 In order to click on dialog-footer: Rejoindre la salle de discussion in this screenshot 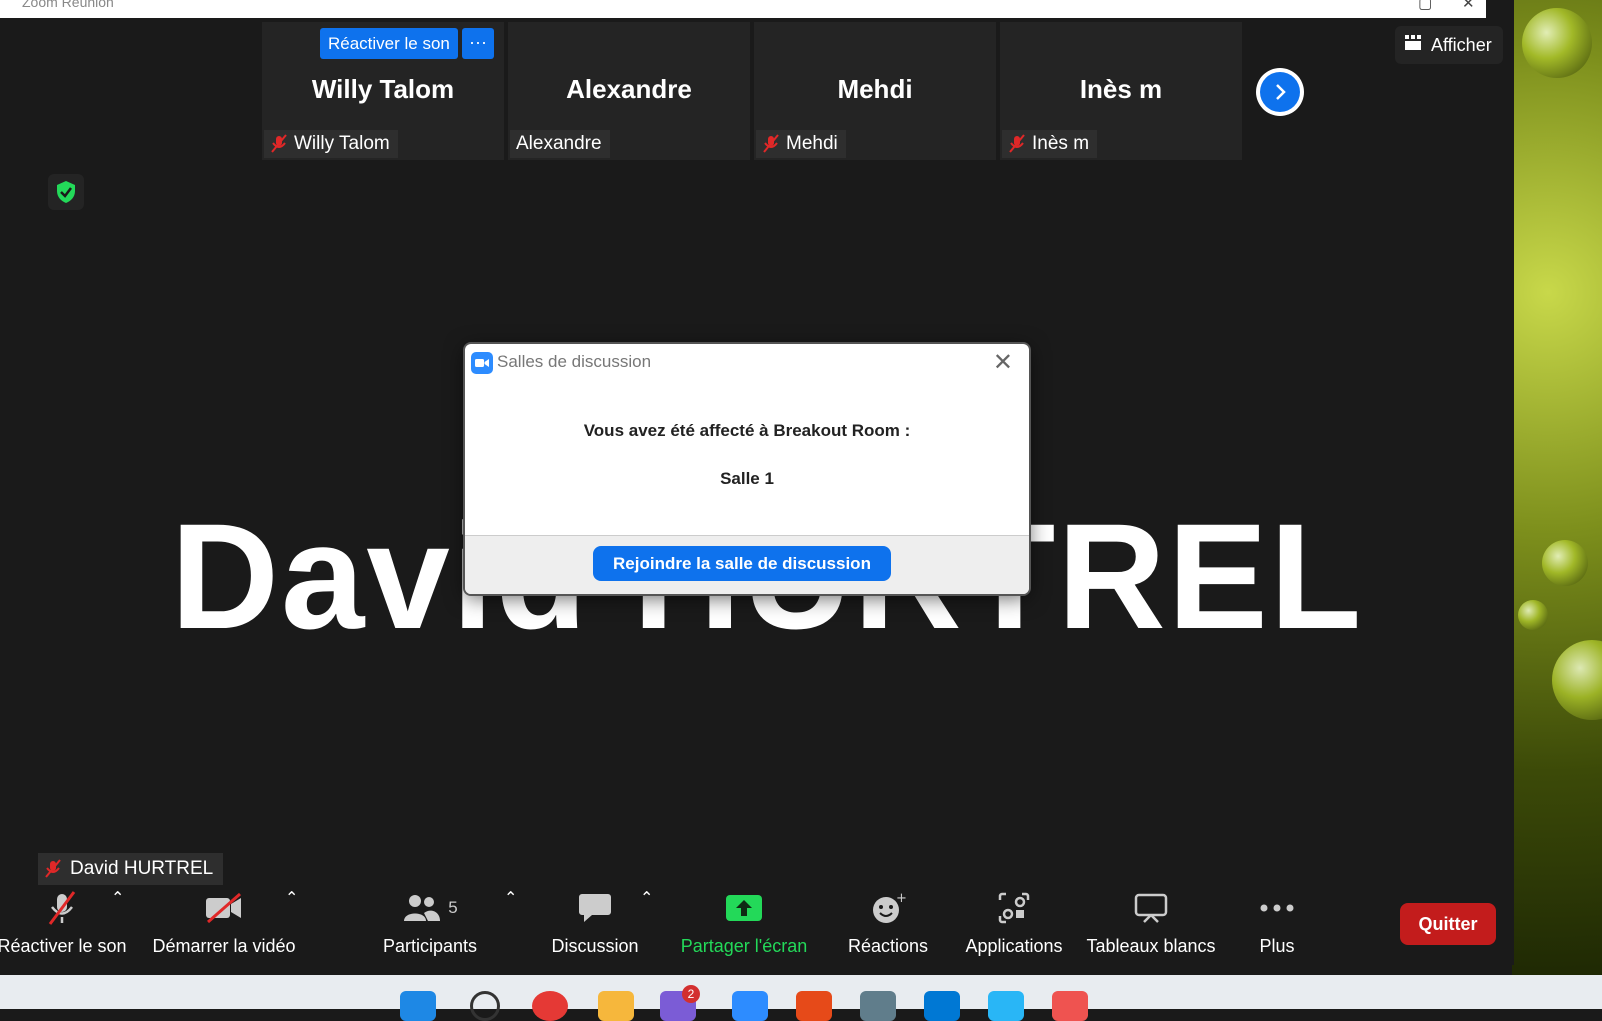, I will do `click(747, 564)`.